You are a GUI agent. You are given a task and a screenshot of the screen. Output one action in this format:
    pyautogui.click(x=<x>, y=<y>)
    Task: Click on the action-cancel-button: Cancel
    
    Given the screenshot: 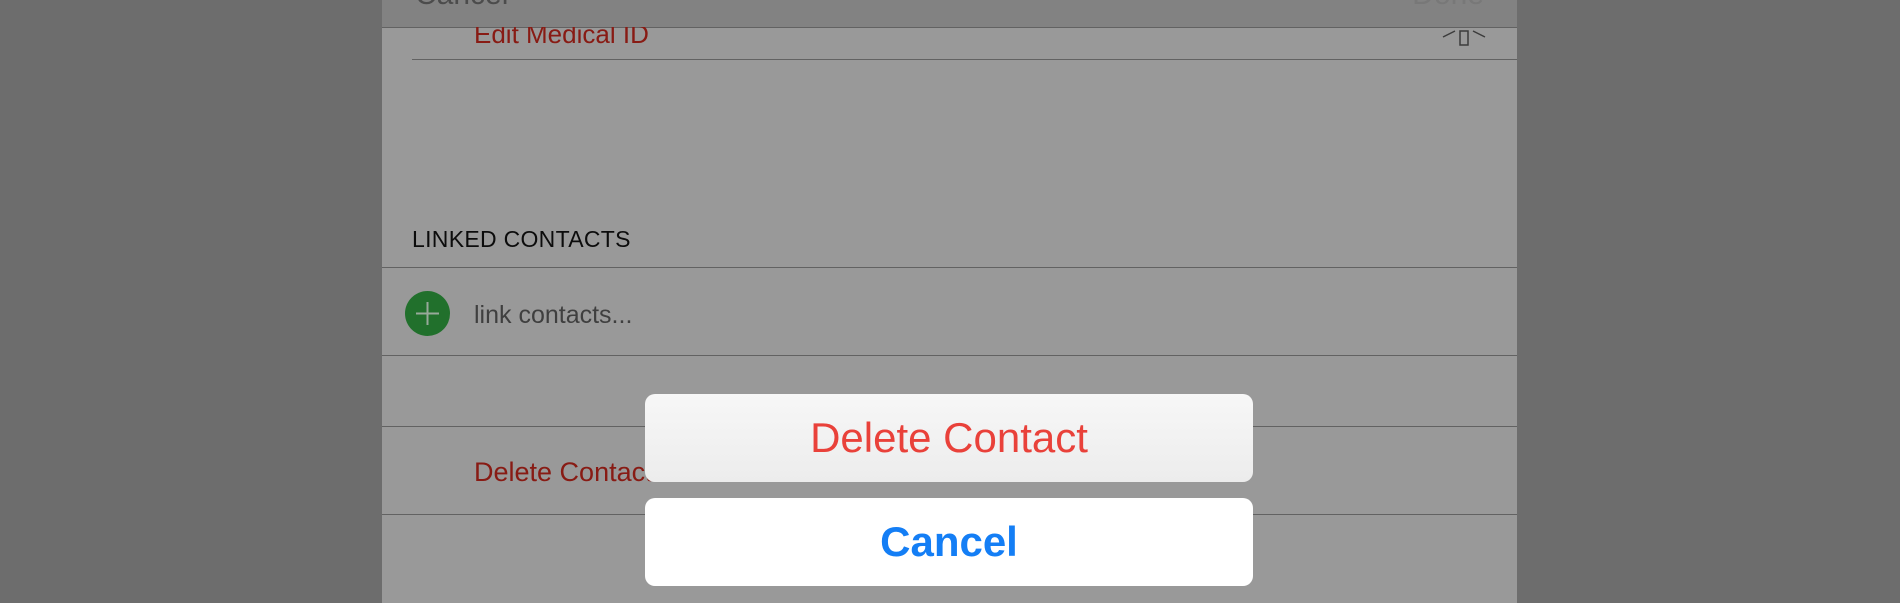 What is the action you would take?
    pyautogui.click(x=949, y=542)
    